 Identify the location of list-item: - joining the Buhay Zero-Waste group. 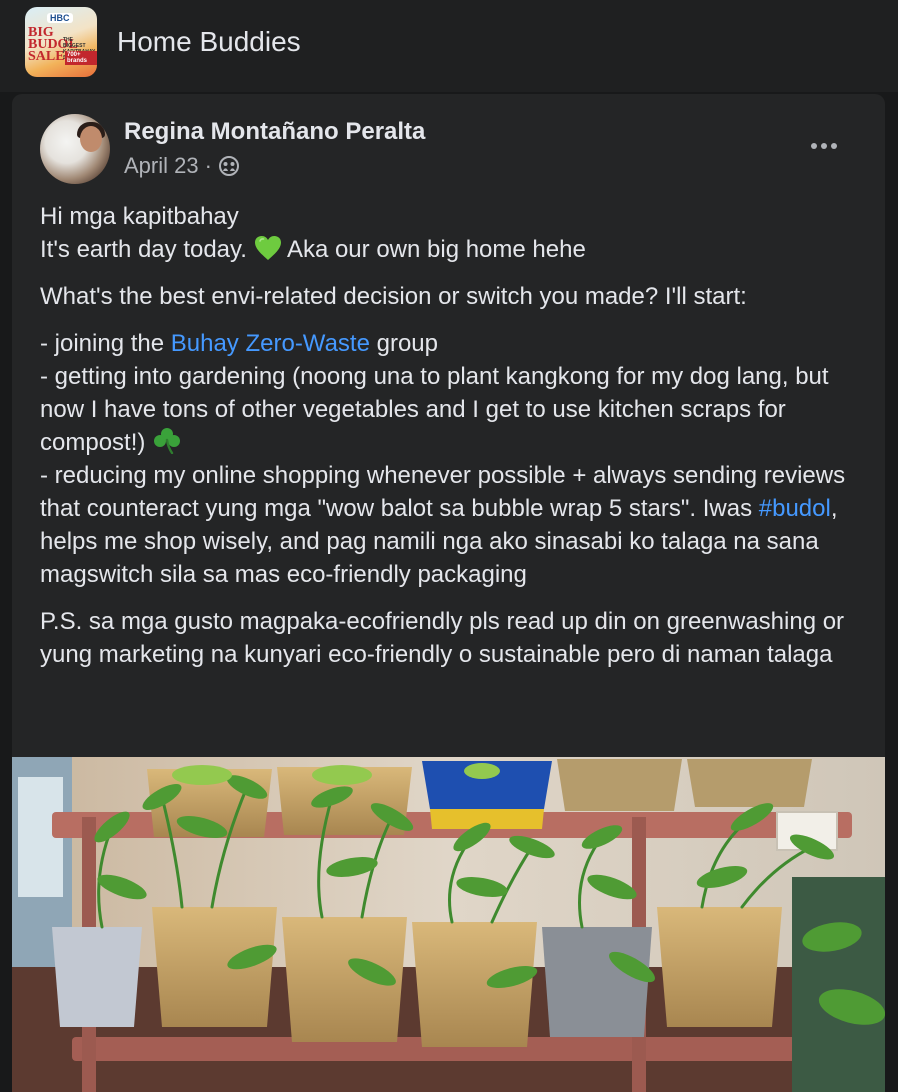
(239, 343).